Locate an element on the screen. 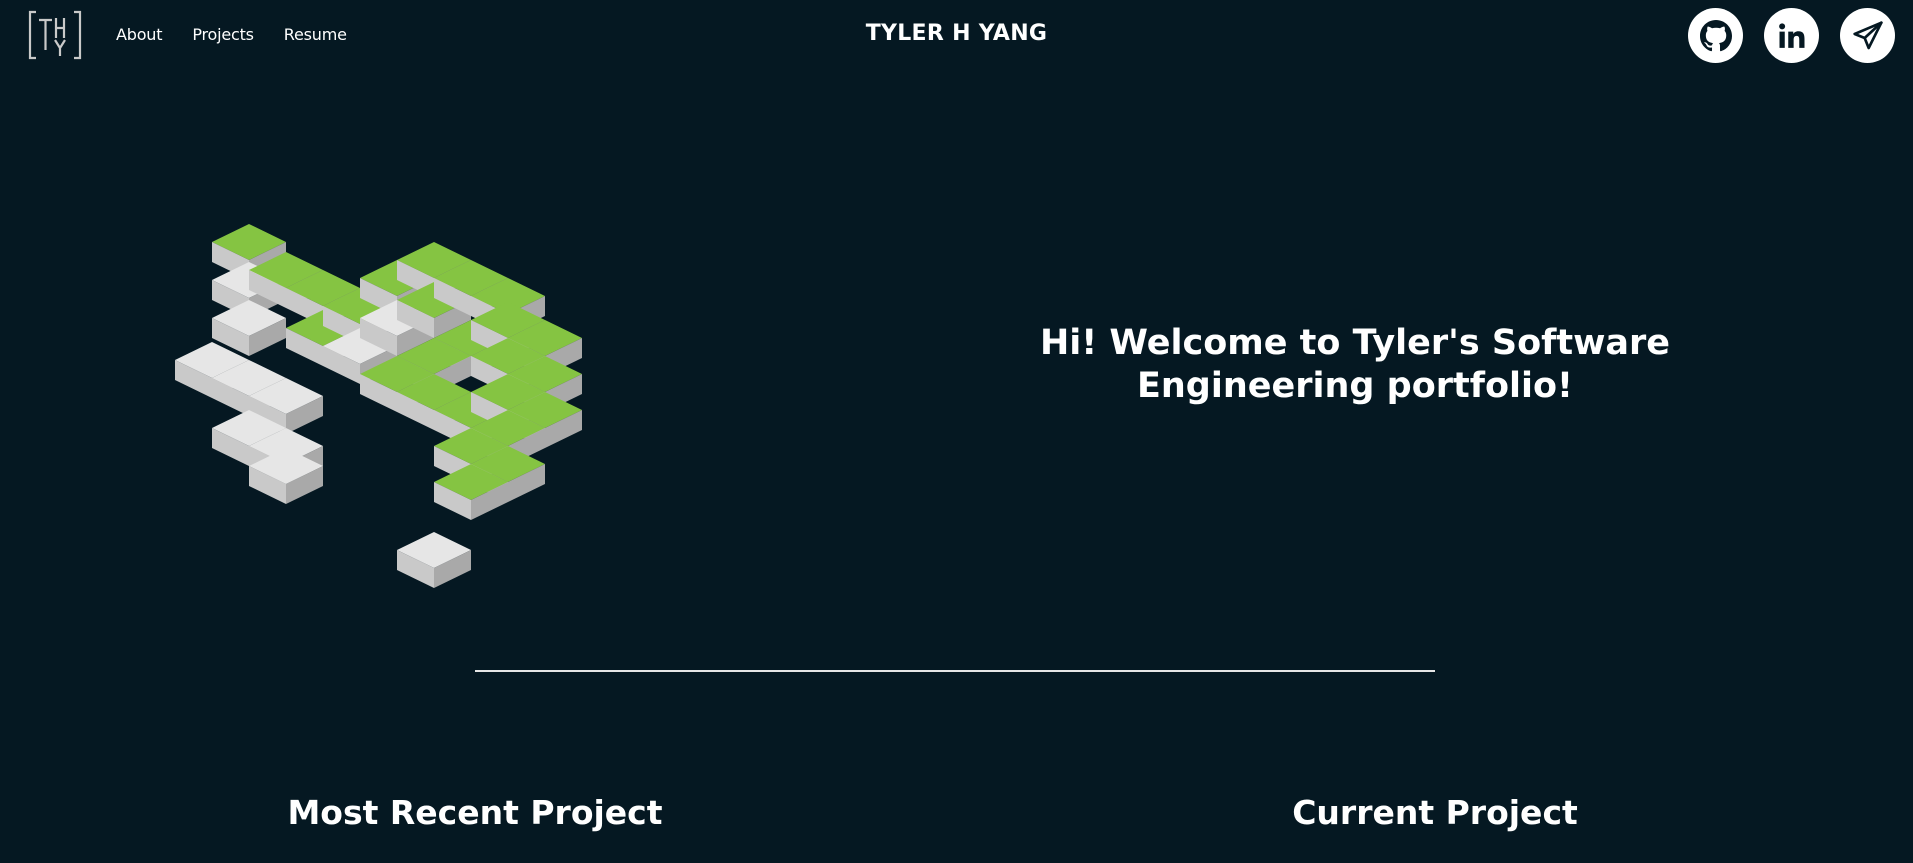 The width and height of the screenshot is (1913, 863). header: About Projects Resume TYLER H YANG is located at coordinates (956, 36).